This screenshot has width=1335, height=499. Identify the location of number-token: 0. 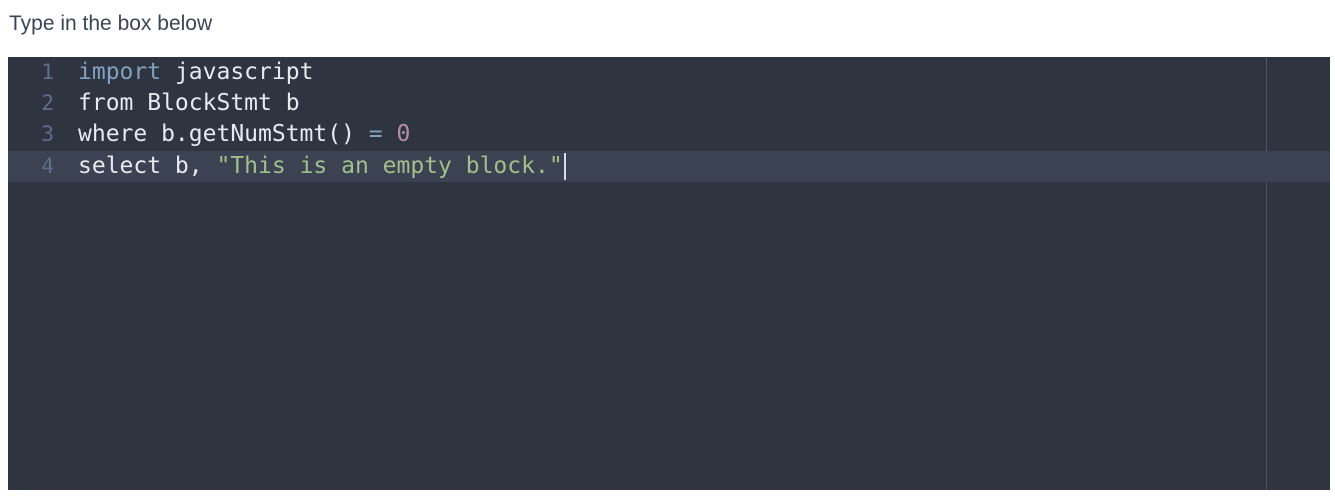
(403, 134).